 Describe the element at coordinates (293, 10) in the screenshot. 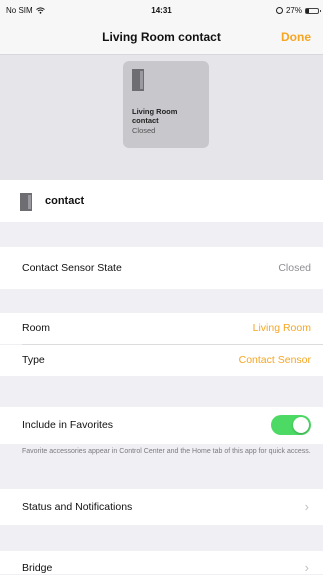

I see `battery-percent: 27%` at that location.